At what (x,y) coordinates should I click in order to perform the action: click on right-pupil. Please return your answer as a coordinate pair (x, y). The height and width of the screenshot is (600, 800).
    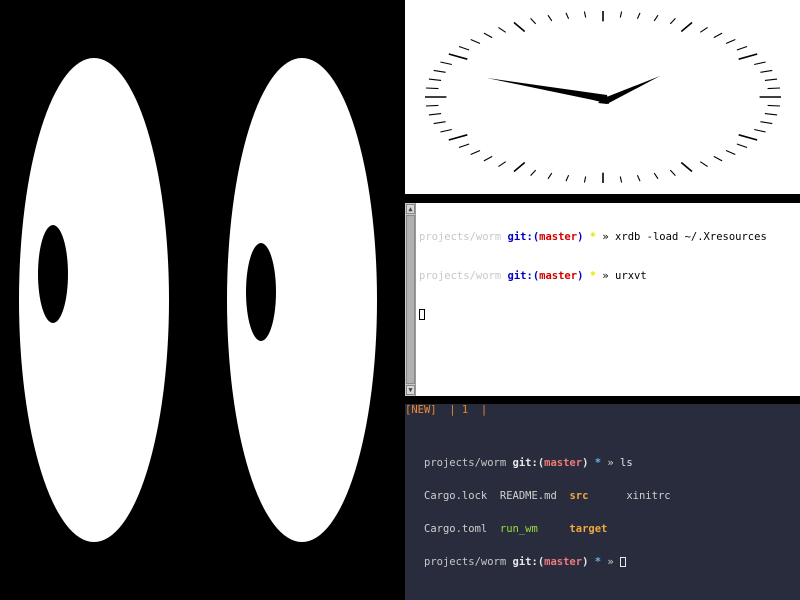
    Looking at the image, I should click on (261, 292).